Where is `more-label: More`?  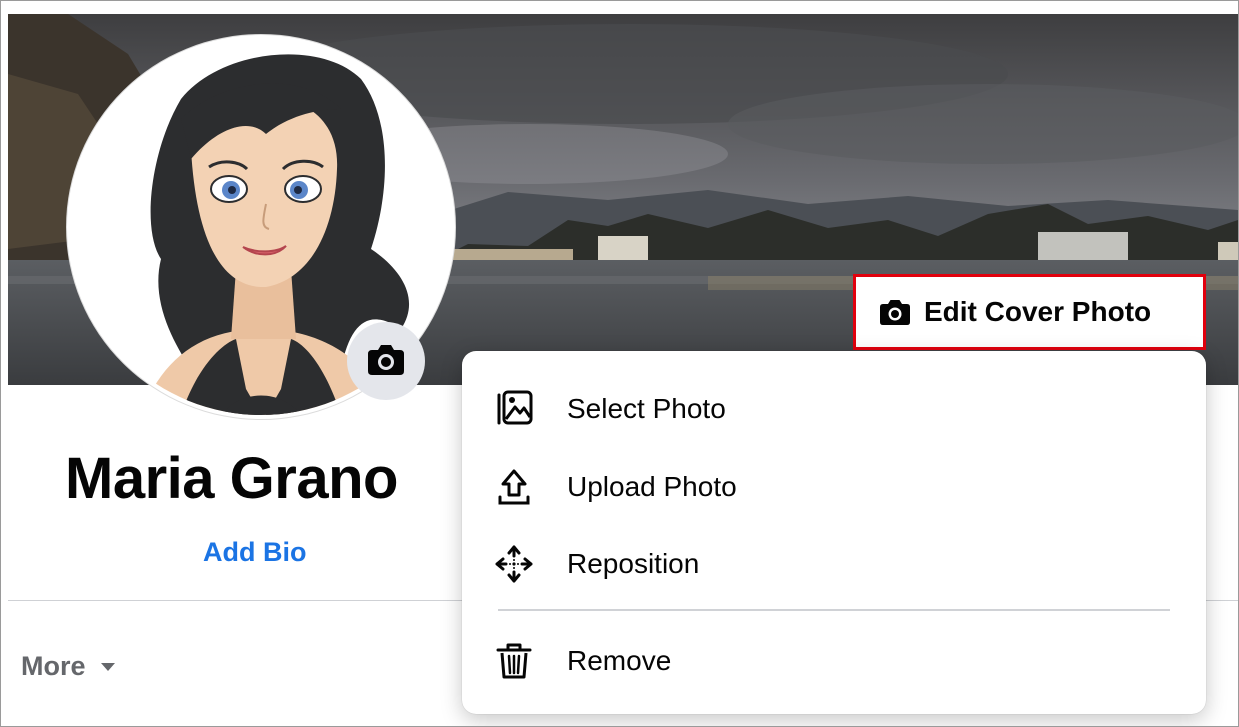
more-label: More is located at coordinates (53, 666).